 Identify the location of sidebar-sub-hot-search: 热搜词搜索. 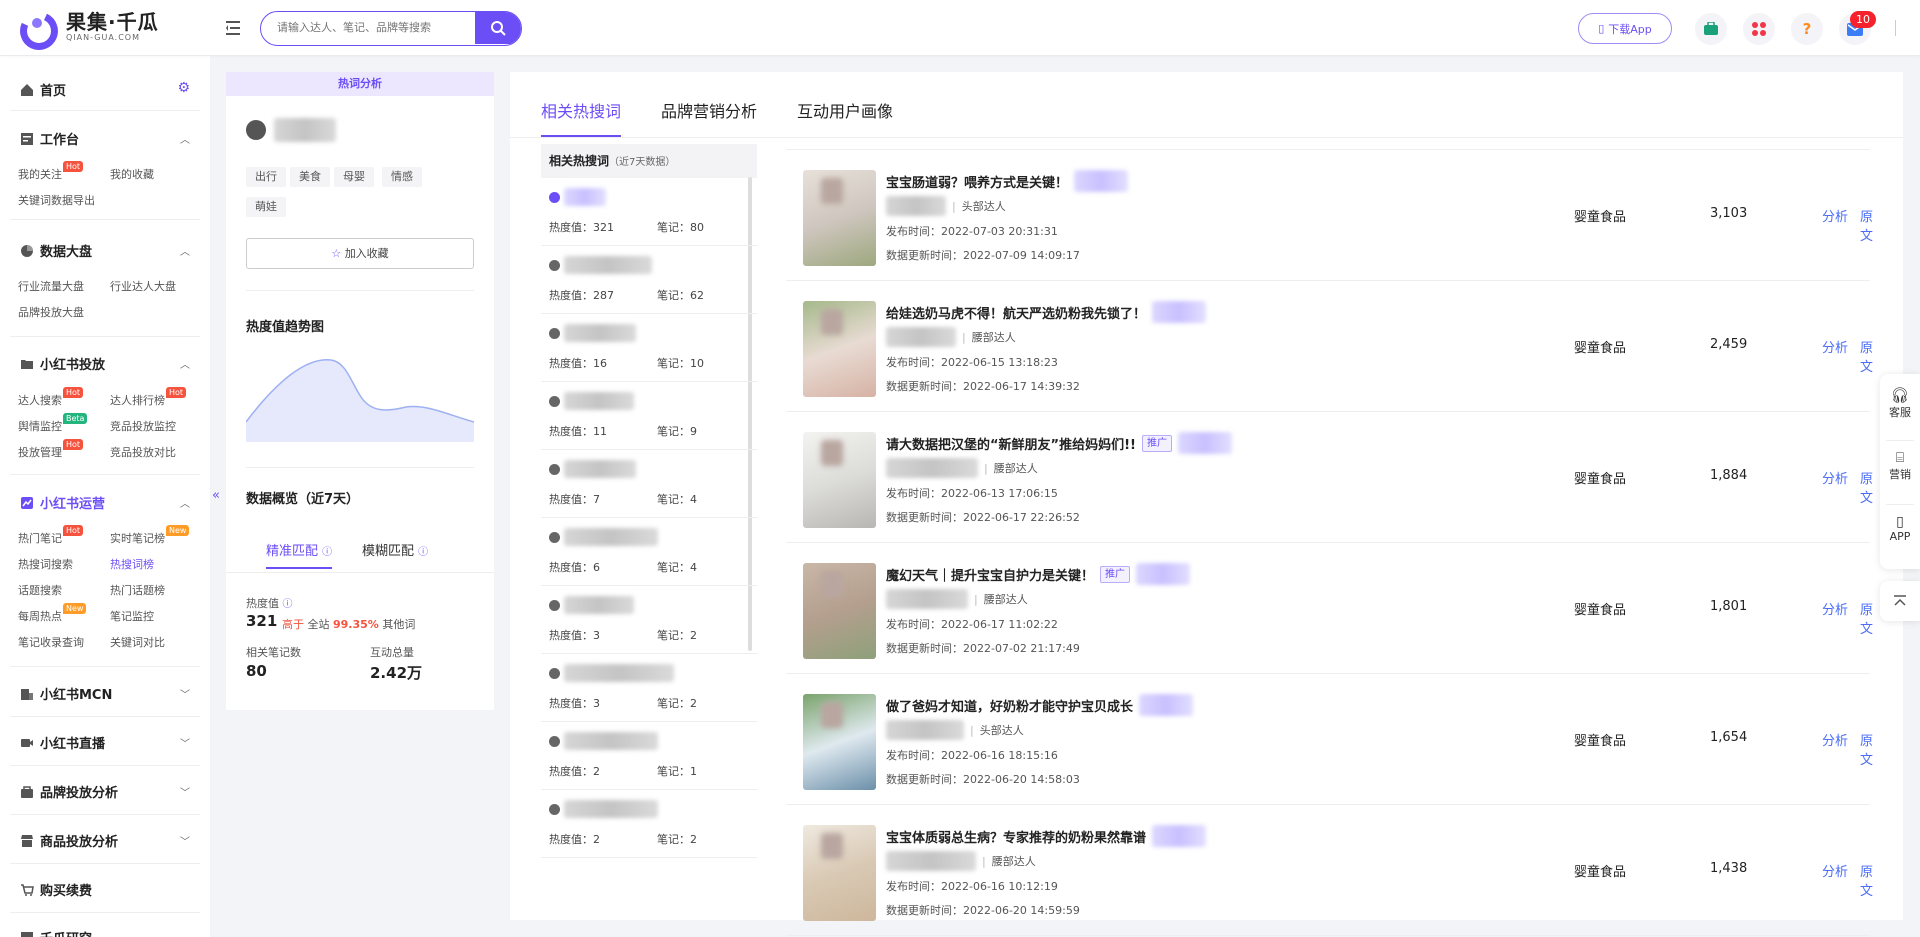
(45, 564).